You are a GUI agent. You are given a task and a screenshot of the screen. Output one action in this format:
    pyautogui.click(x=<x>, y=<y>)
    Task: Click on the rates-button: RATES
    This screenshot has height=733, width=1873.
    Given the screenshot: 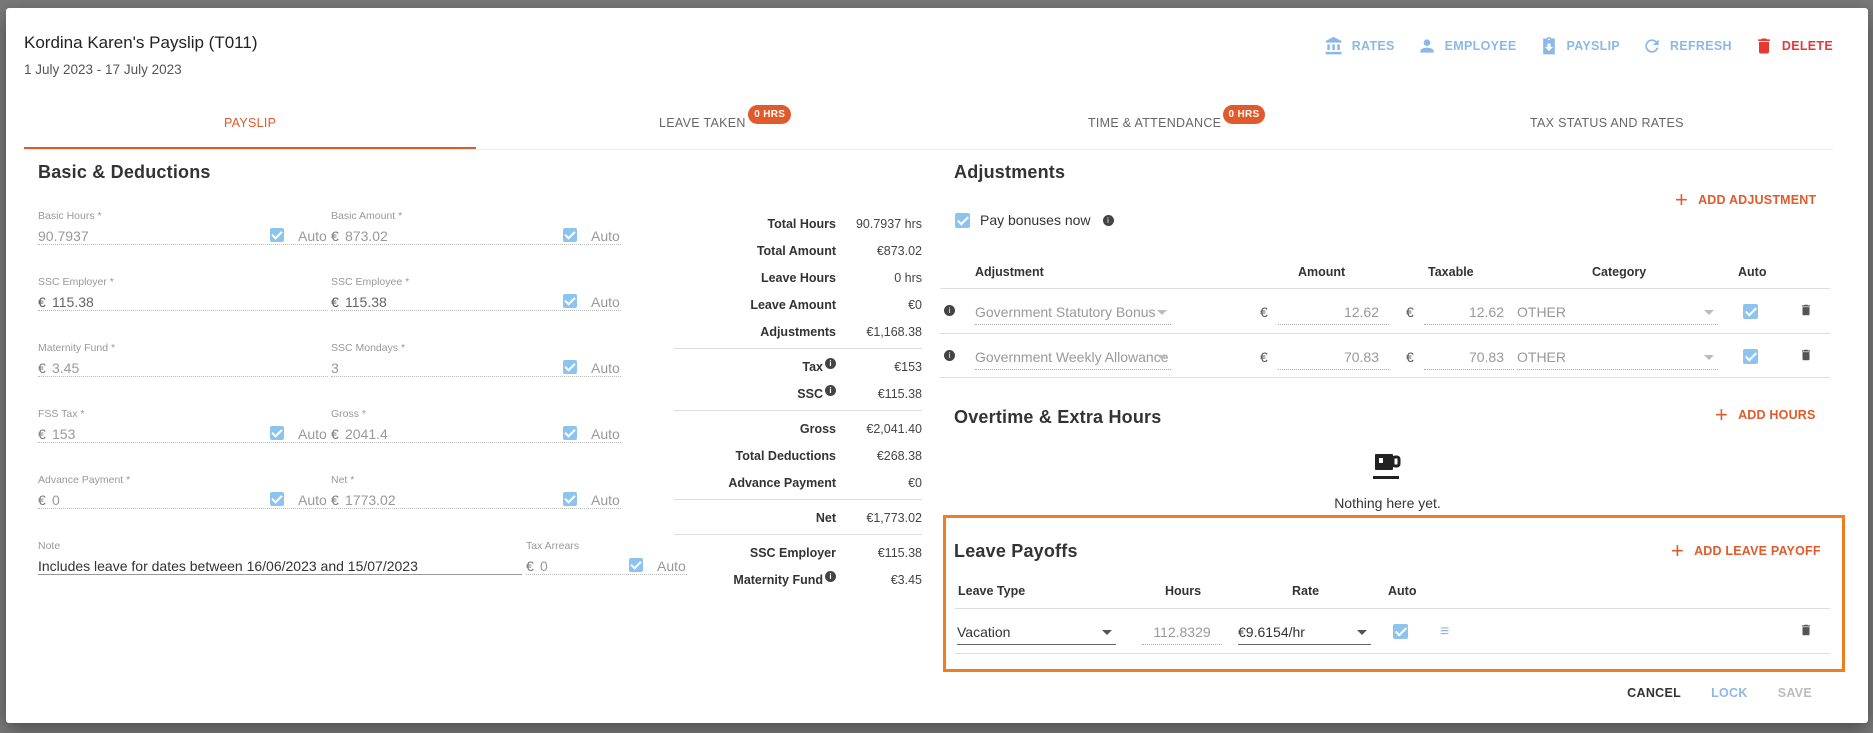 What is the action you would take?
    pyautogui.click(x=1359, y=46)
    